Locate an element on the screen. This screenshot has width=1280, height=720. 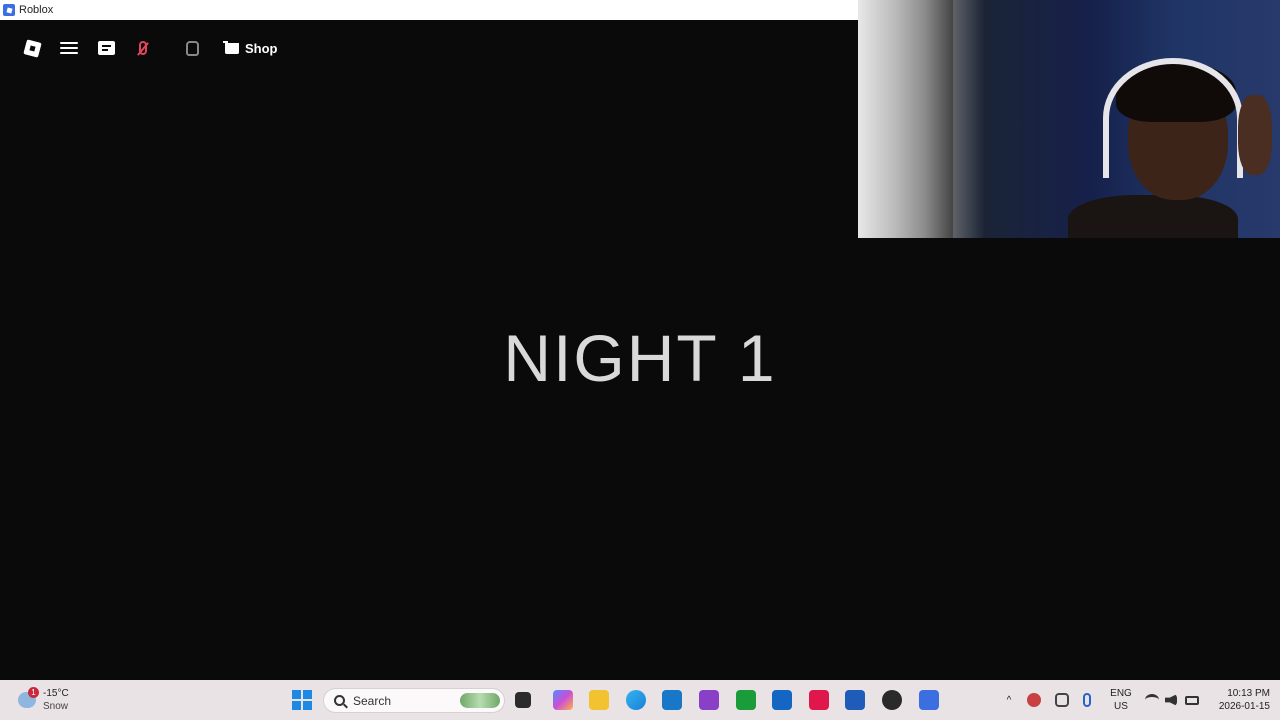
roblox-app-icon is located at coordinates (9, 10).